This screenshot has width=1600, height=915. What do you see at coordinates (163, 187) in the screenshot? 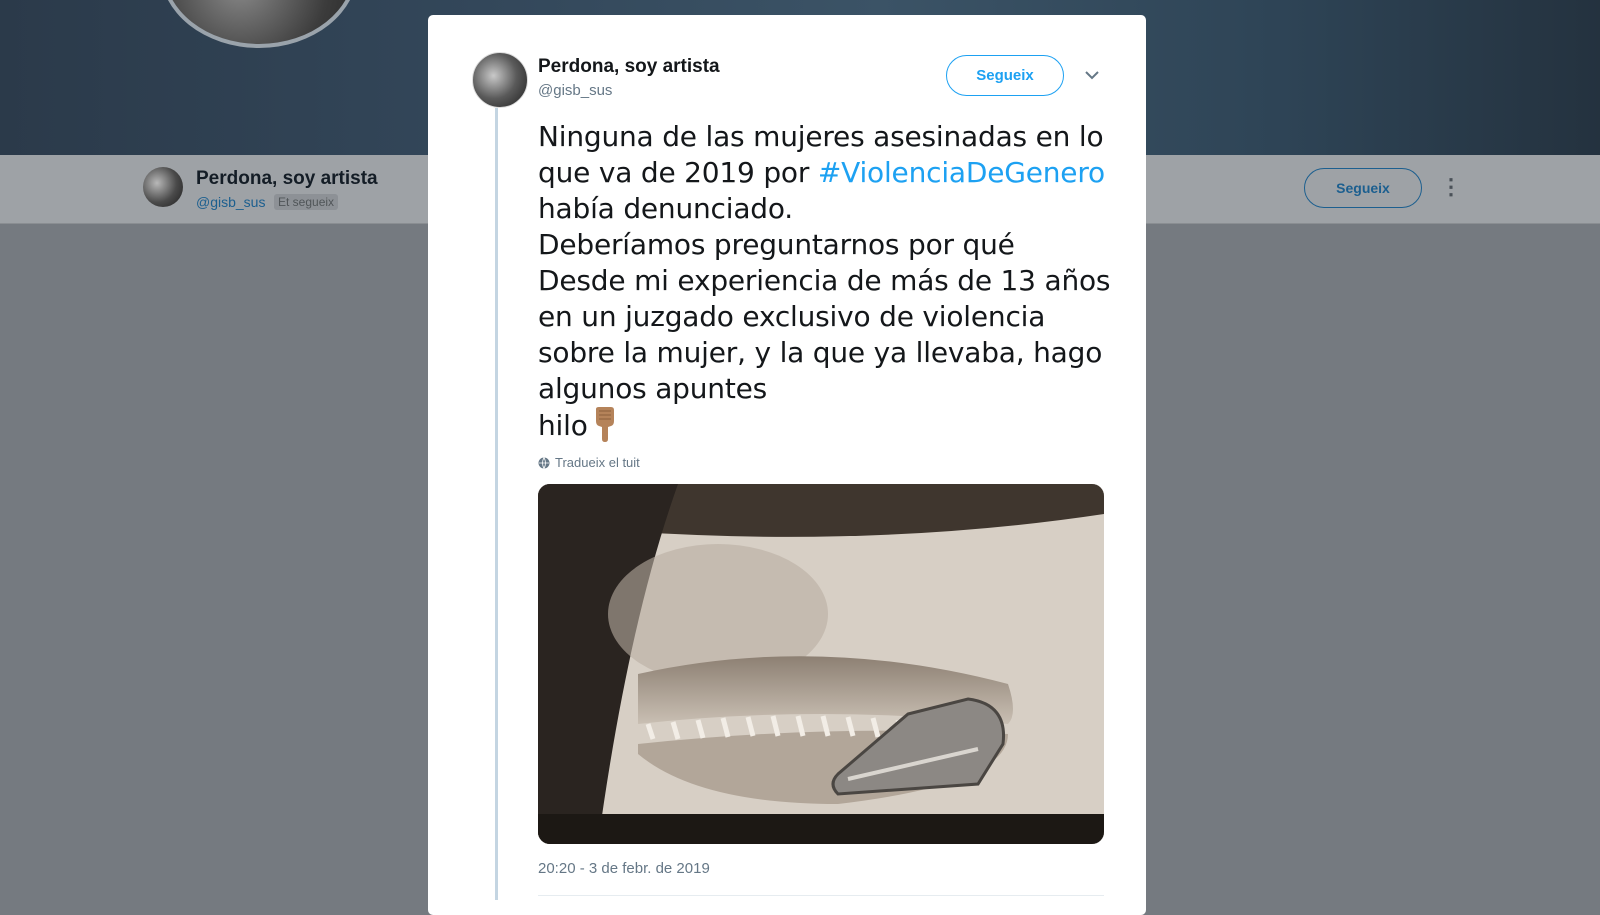
I see `profile-bar-avatar` at bounding box center [163, 187].